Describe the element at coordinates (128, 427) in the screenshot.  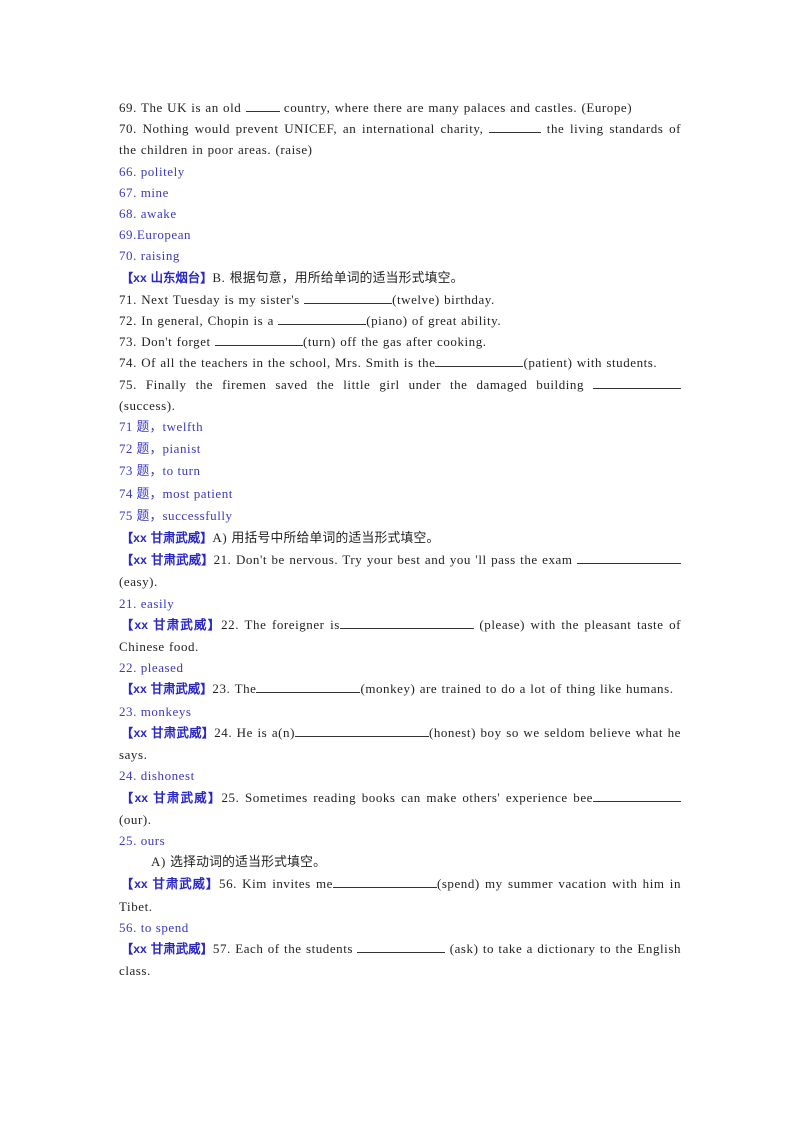
I see `answer-number: 71` at that location.